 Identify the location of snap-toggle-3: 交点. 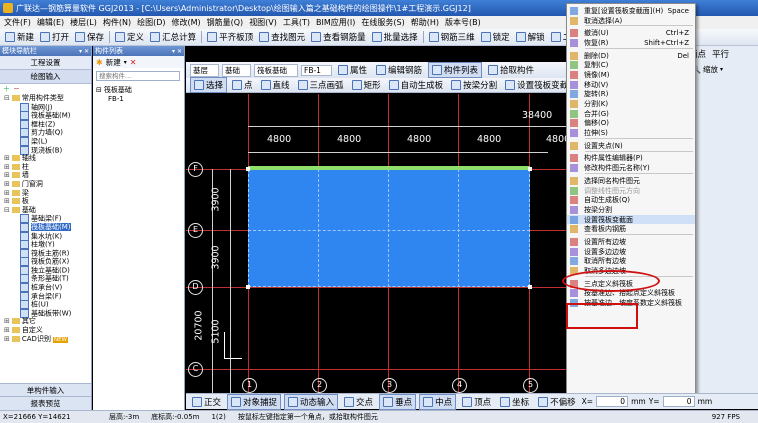
(358, 402).